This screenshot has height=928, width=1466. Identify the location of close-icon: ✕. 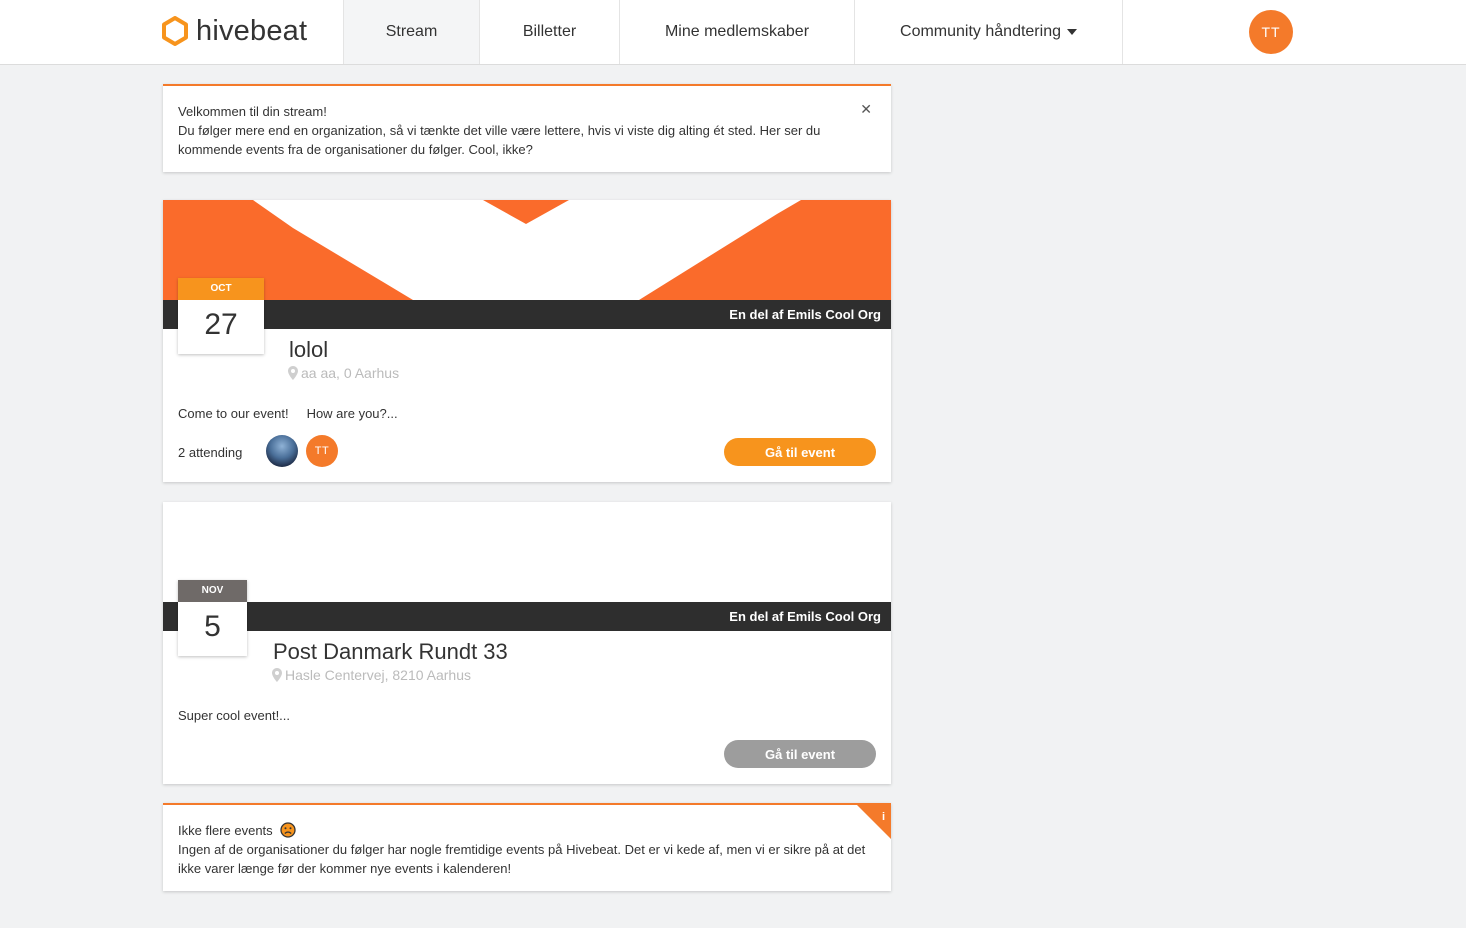
(866, 109).